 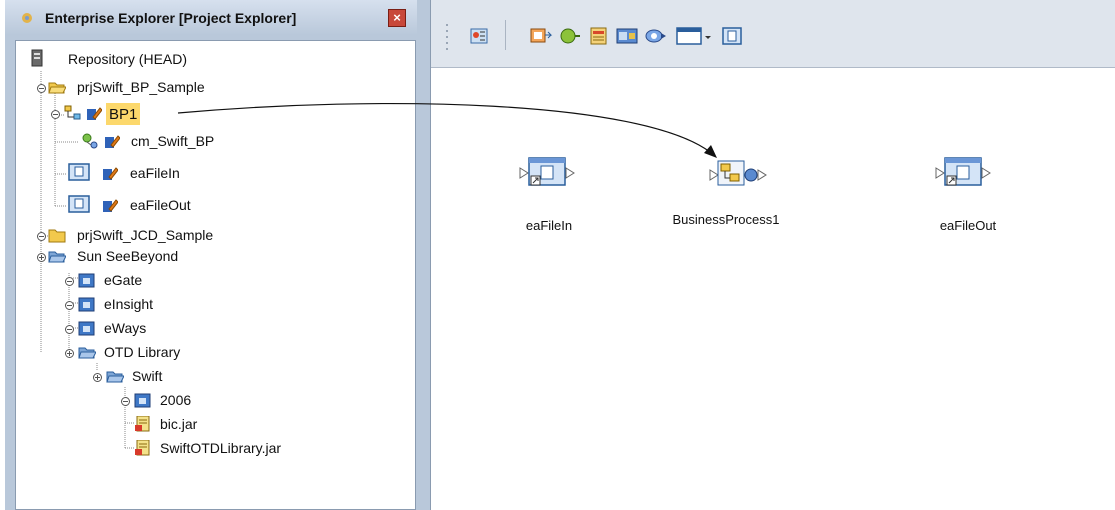 I want to click on toolbar-separator, so click(x=505, y=35).